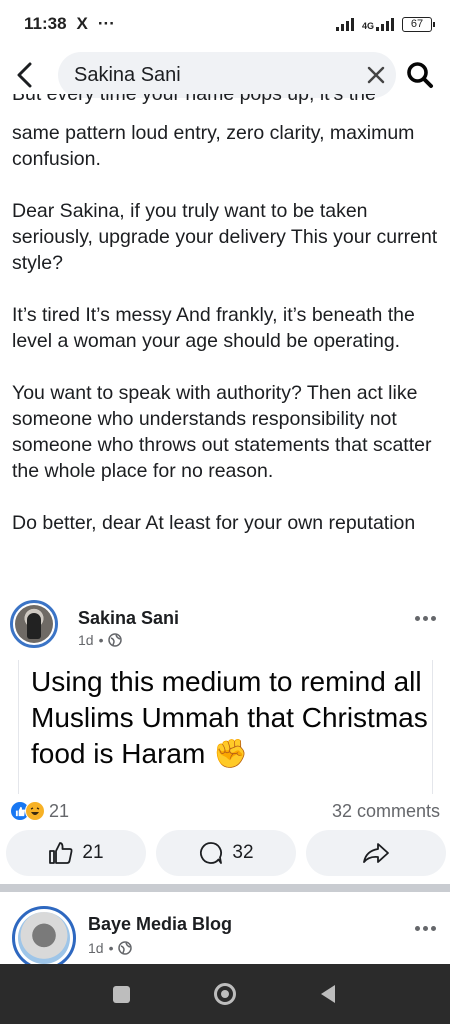 The width and height of the screenshot is (450, 1024). What do you see at coordinates (76, 853) in the screenshot?
I see `like-button: 21` at bounding box center [76, 853].